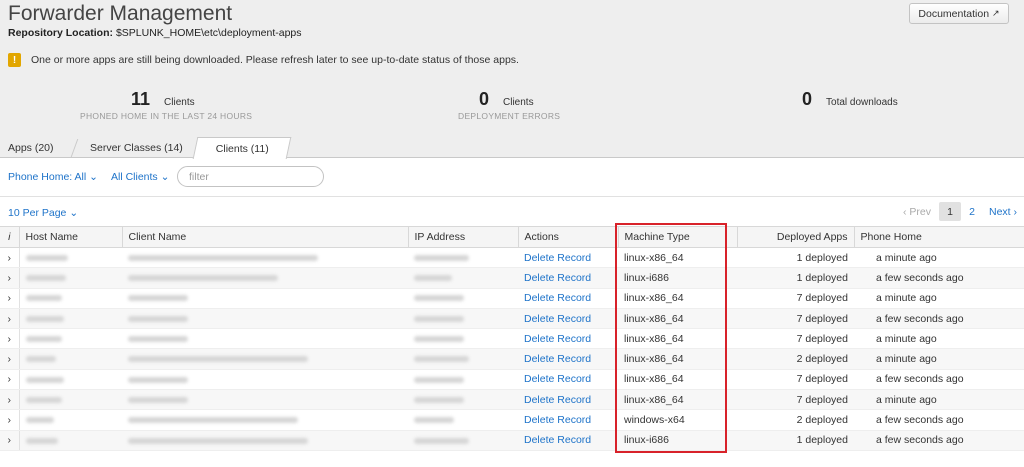 This screenshot has width=1024, height=467. I want to click on phone-home-dropdown: Phone Home: All ⌄, so click(53, 177).